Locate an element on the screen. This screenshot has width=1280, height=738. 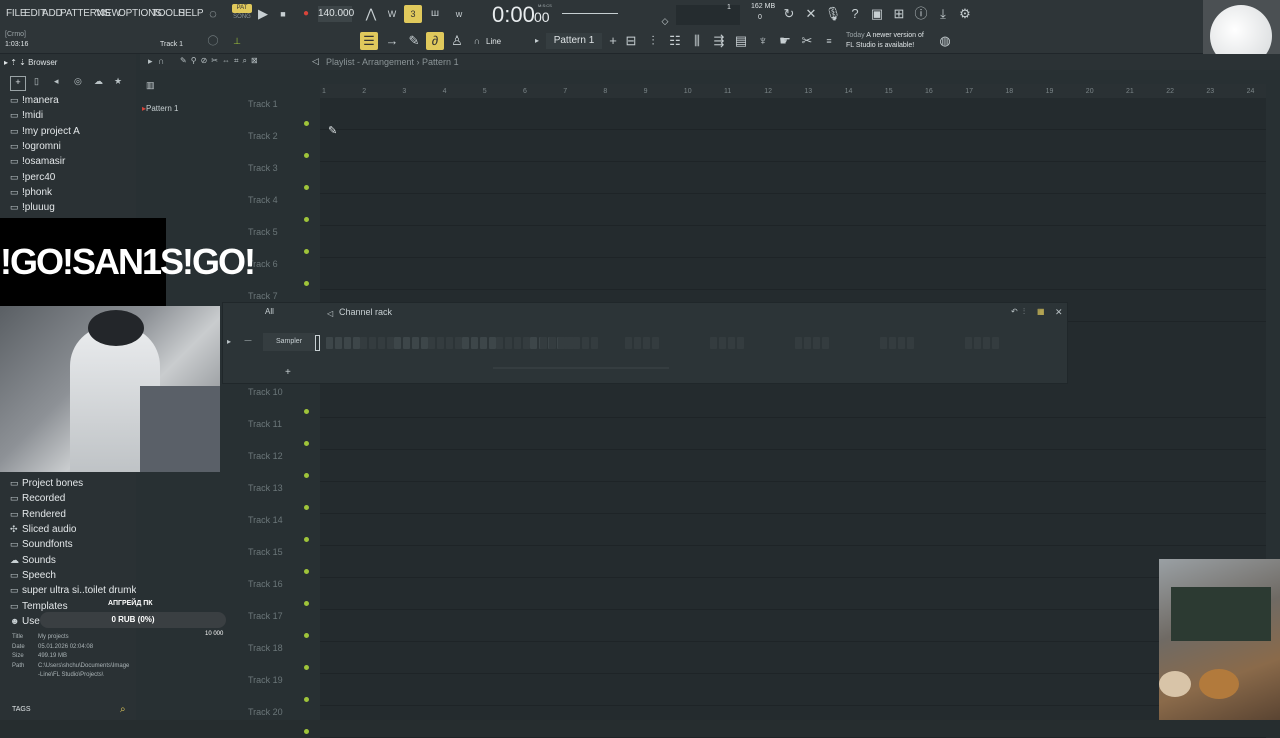
project-icon: ▤ is located at coordinates (741, 41).